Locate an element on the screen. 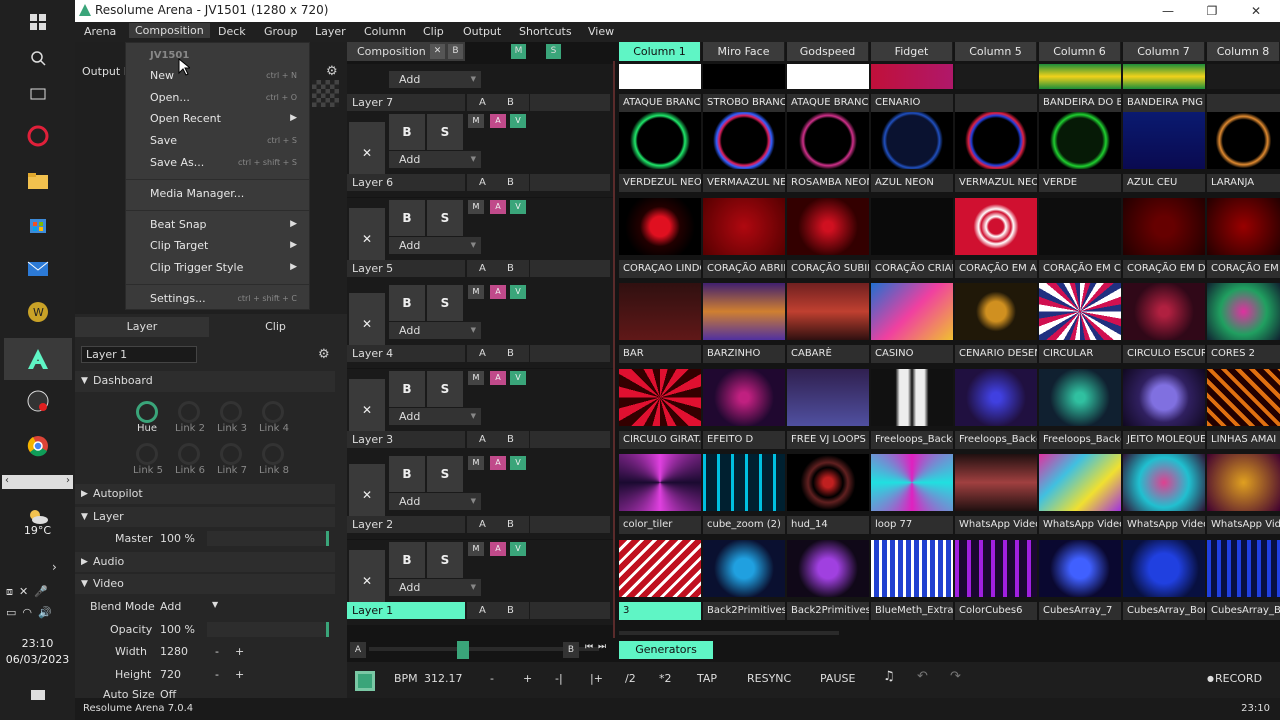  skip-forward-icon: ⏭ is located at coordinates (602, 647).